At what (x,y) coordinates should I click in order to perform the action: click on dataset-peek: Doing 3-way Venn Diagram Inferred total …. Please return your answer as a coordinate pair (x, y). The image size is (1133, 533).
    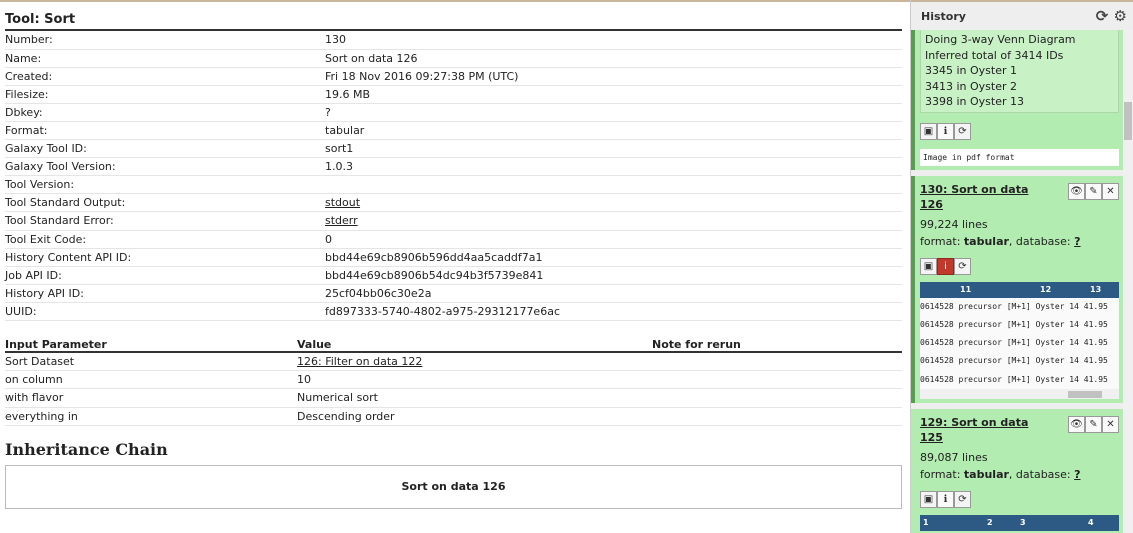
    Looking at the image, I should click on (1019, 71).